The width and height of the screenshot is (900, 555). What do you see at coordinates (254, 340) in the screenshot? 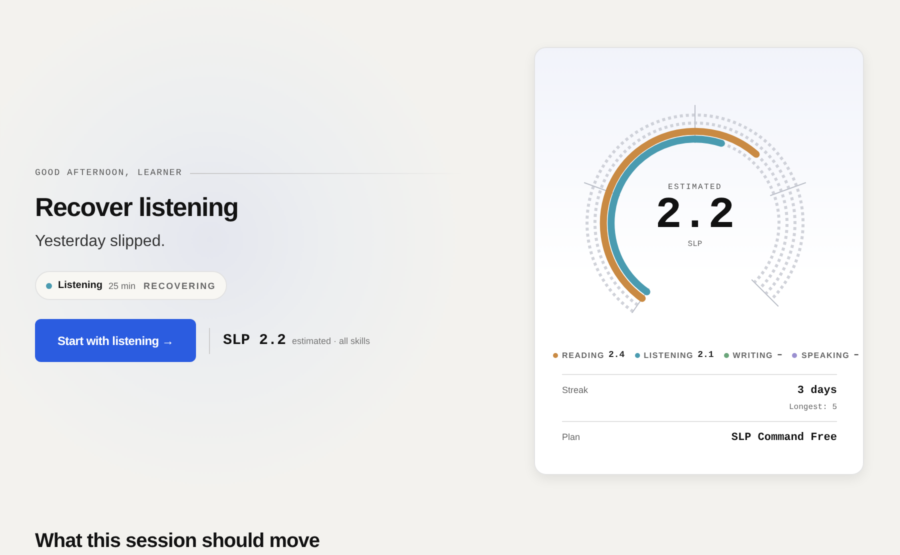
I see `score-value: SLP 2.2` at bounding box center [254, 340].